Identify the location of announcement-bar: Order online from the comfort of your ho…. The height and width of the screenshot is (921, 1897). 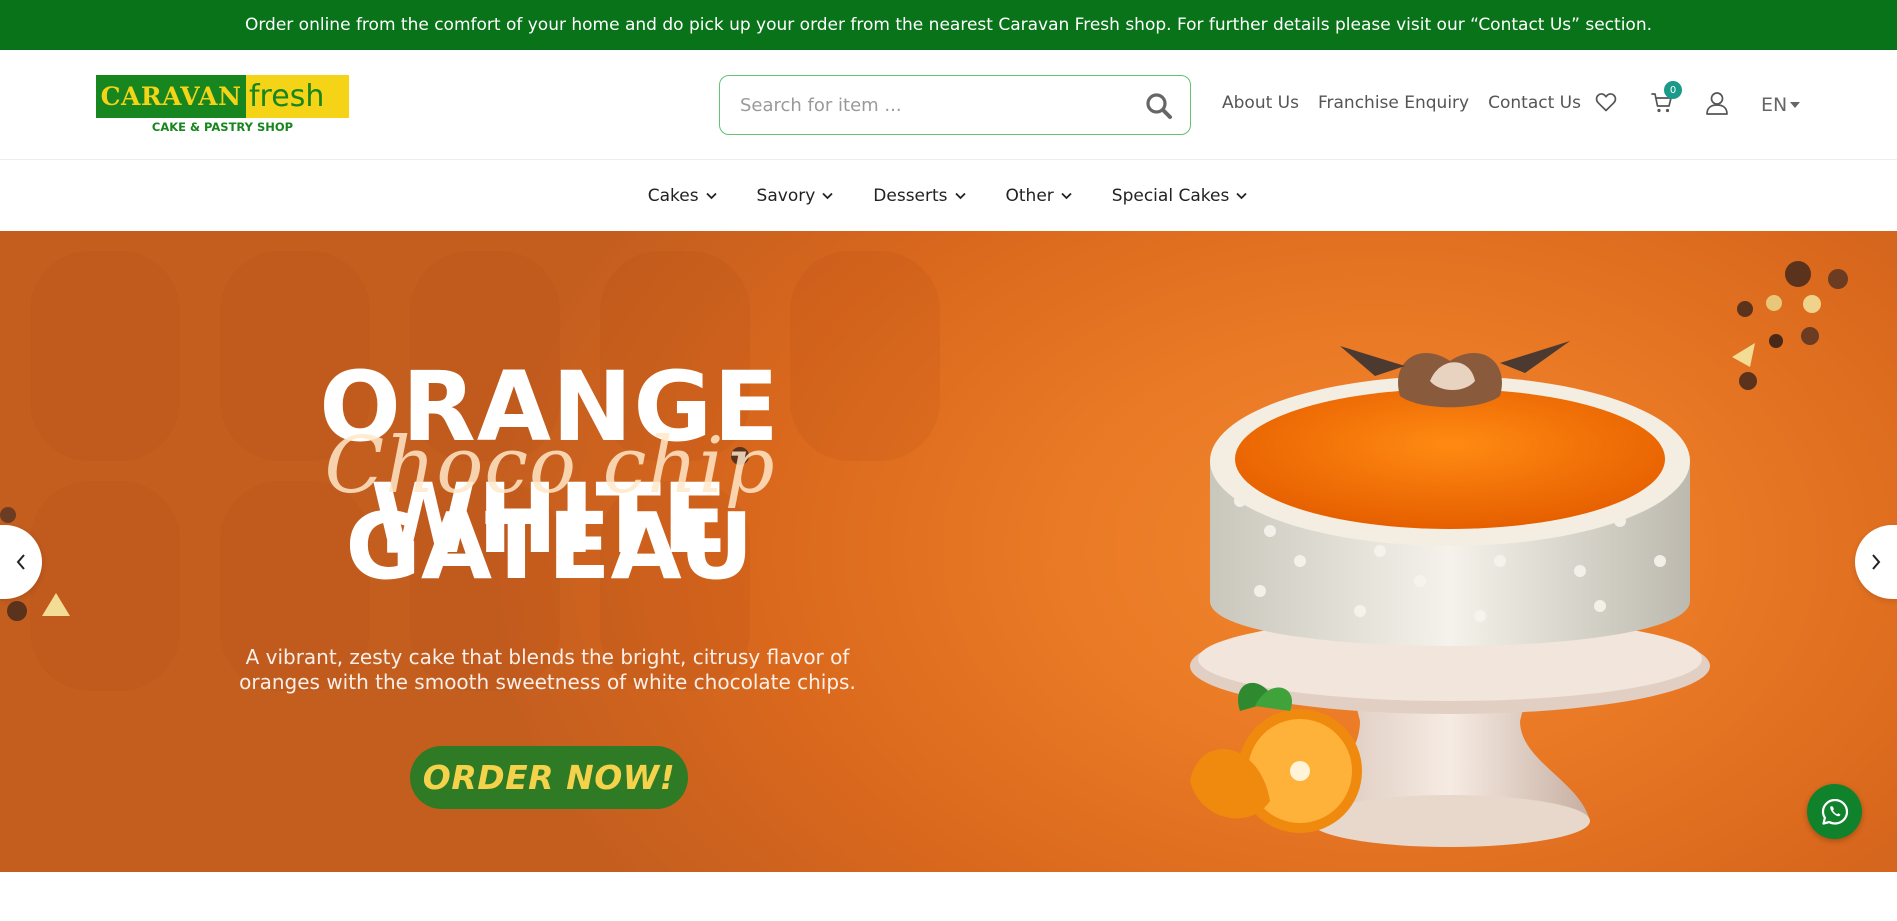
(948, 25).